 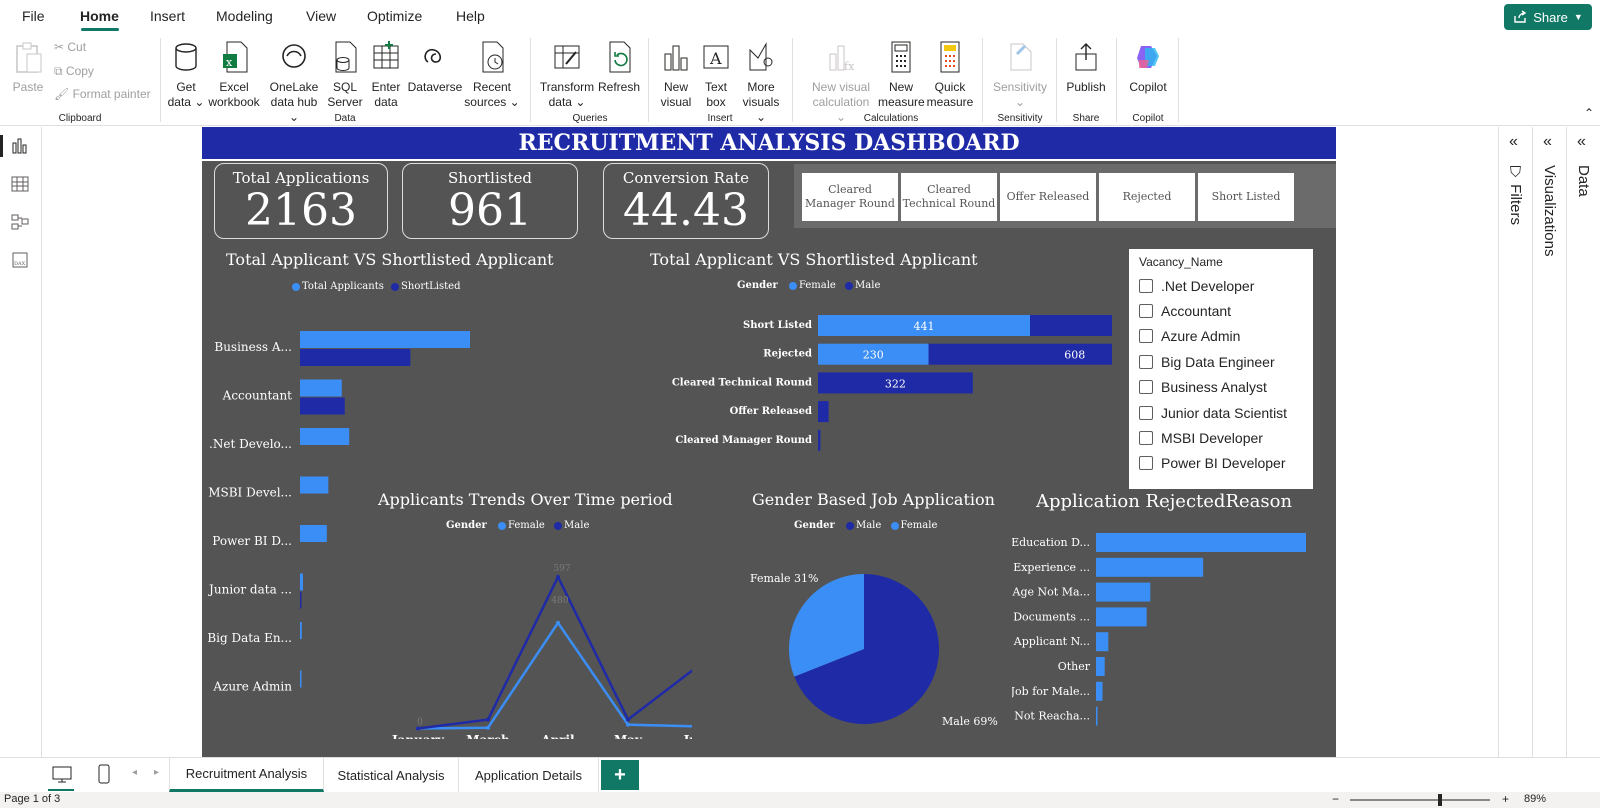 What do you see at coordinates (1048, 197) in the screenshot?
I see `slicer-tile-offer-released: Offer Released` at bounding box center [1048, 197].